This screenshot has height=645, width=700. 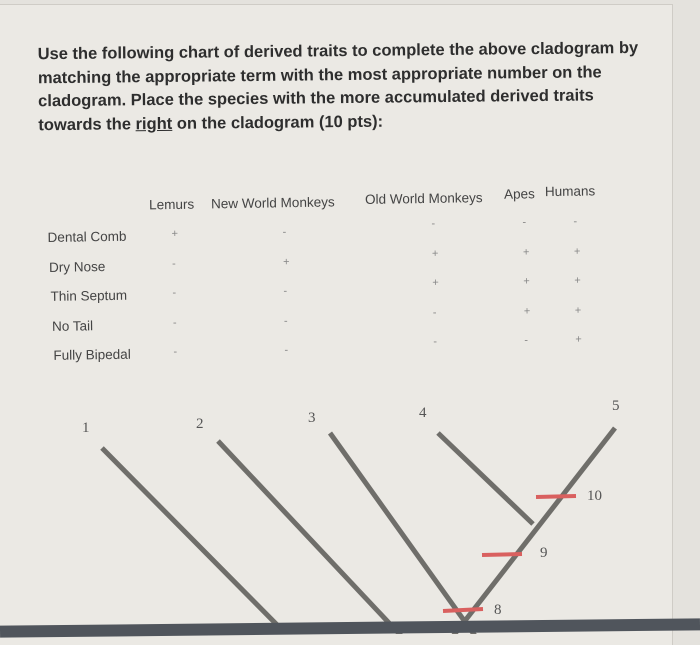 What do you see at coordinates (544, 553) in the screenshot?
I see `label-9: 9` at bounding box center [544, 553].